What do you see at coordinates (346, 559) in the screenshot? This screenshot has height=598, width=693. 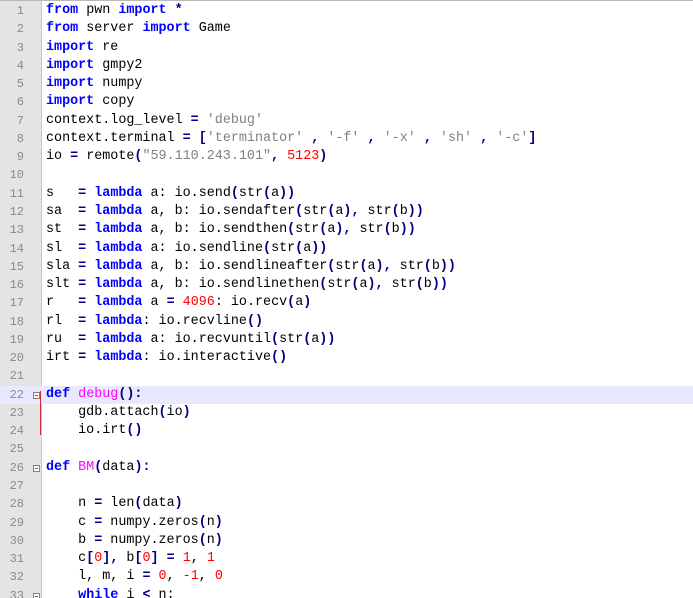 I see `code-line: 31 c[0], b[0] = 1, 1` at bounding box center [346, 559].